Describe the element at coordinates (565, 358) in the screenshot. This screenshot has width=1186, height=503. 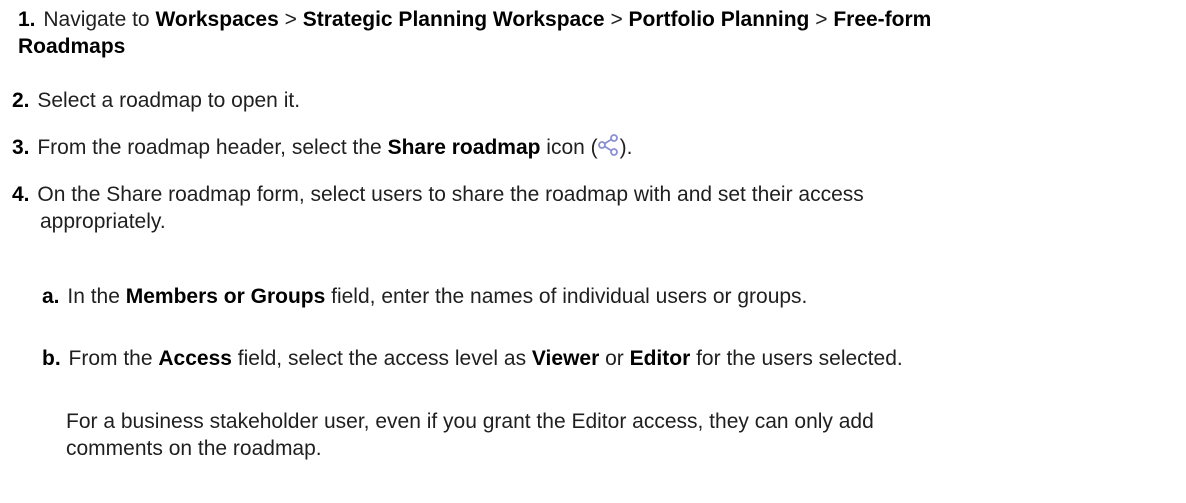
I see `viewer-label: Viewer` at that location.